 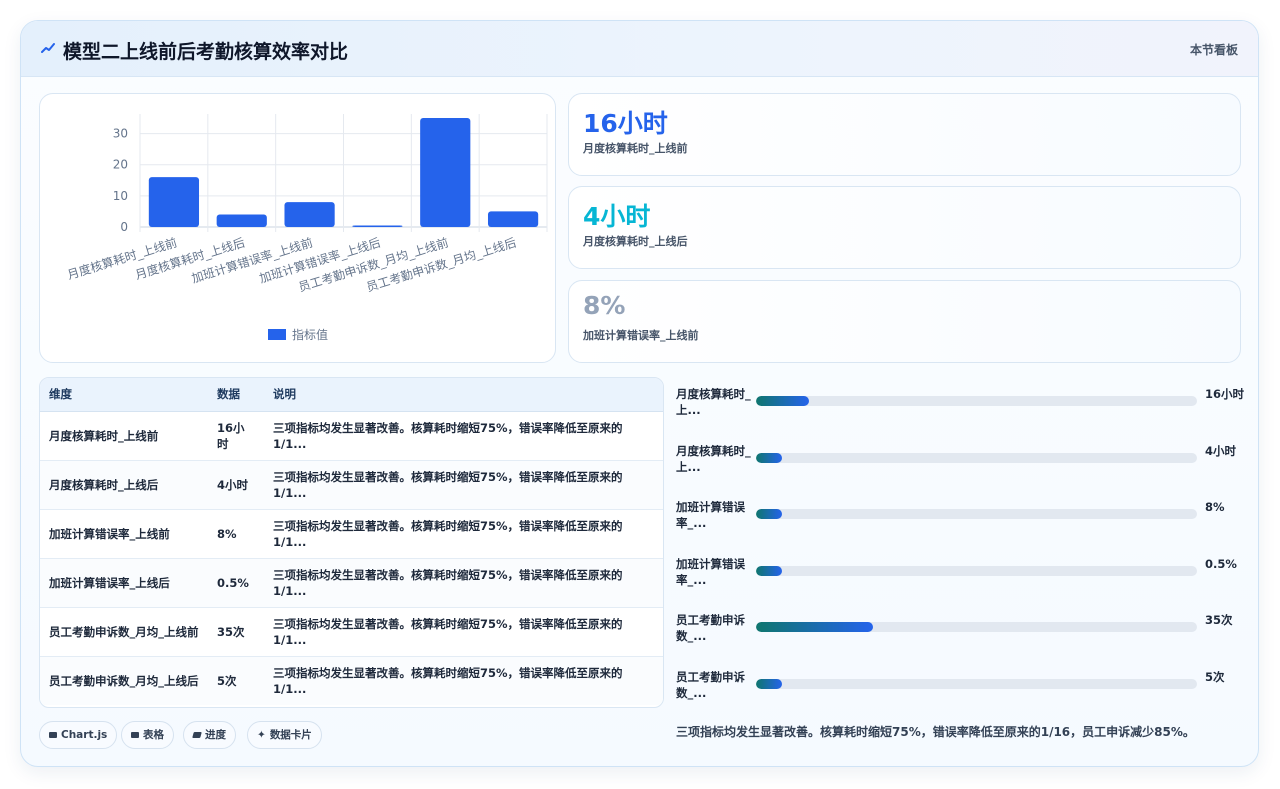 What do you see at coordinates (236, 395) in the screenshot?
I see `column-header-data: 数据` at bounding box center [236, 395].